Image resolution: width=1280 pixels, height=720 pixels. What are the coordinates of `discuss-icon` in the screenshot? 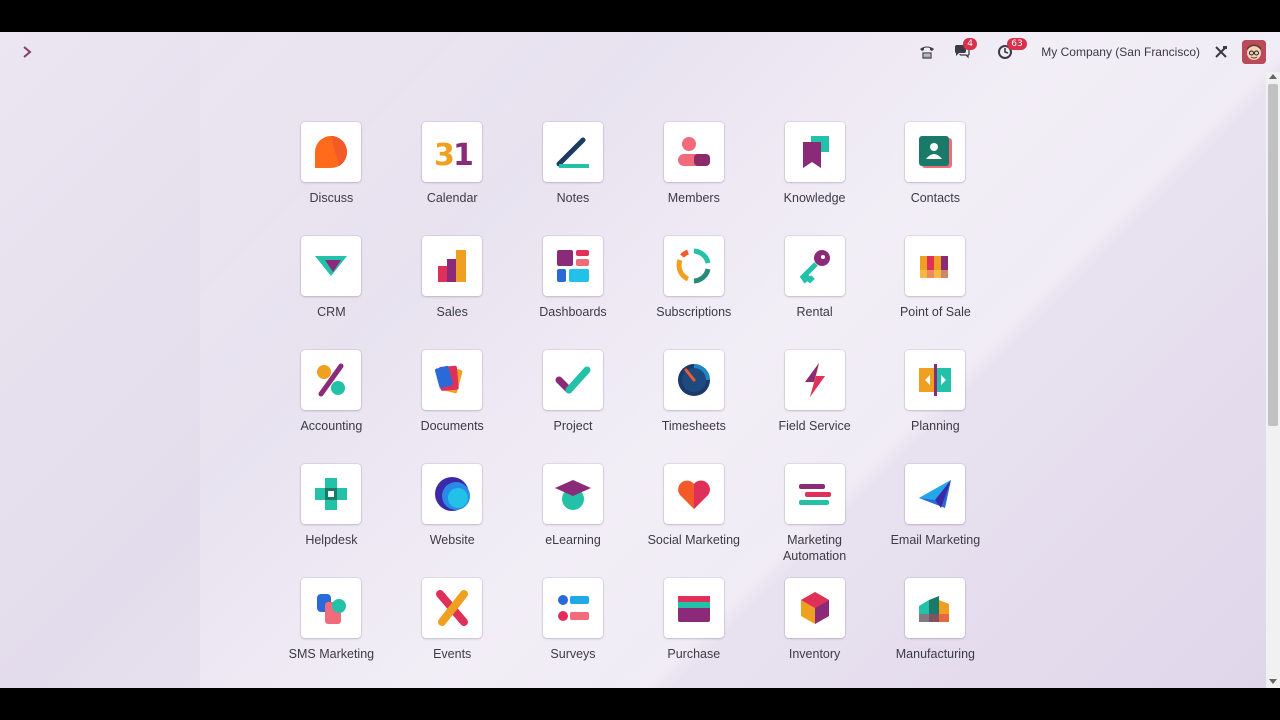 It's located at (331, 152).